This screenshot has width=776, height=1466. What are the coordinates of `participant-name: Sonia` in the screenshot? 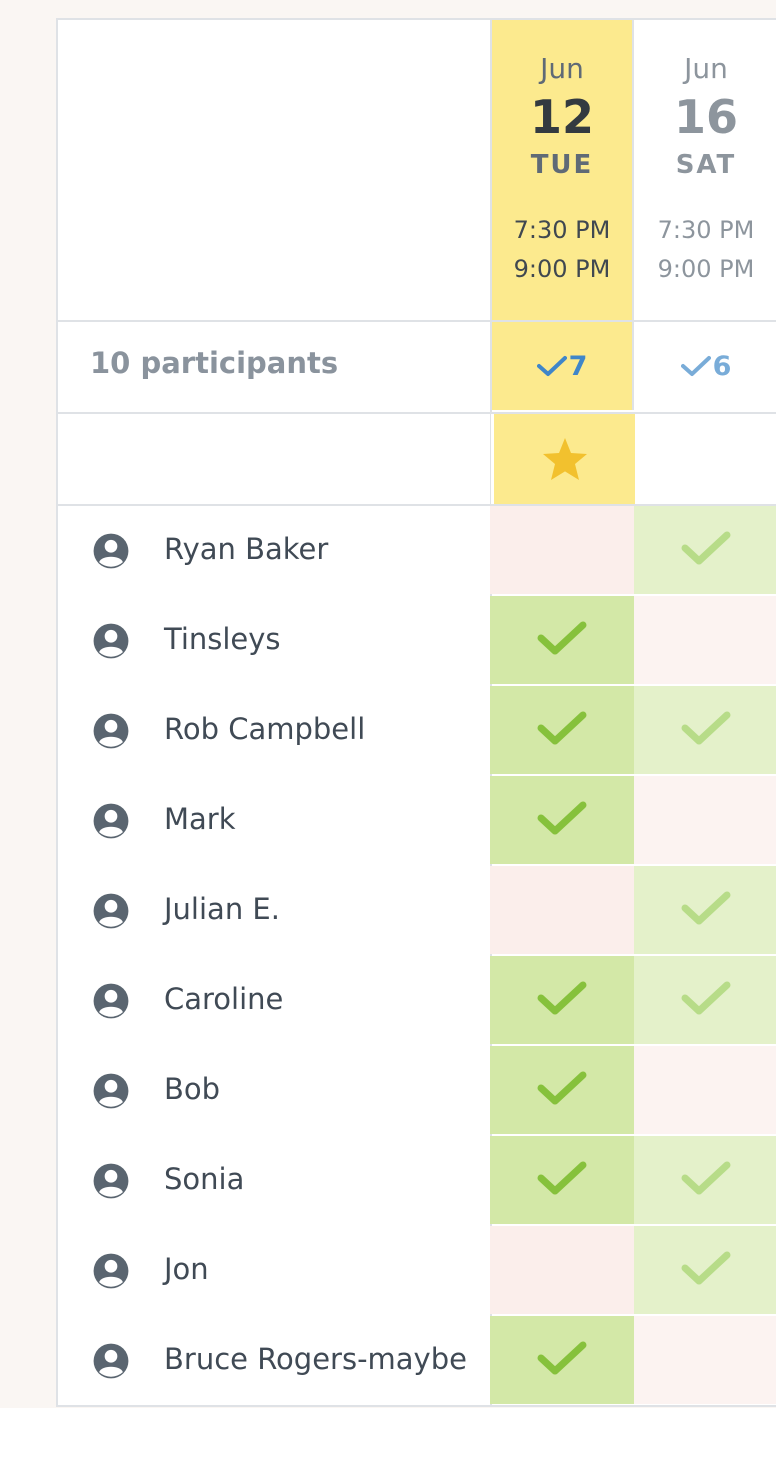 It's located at (204, 1179).